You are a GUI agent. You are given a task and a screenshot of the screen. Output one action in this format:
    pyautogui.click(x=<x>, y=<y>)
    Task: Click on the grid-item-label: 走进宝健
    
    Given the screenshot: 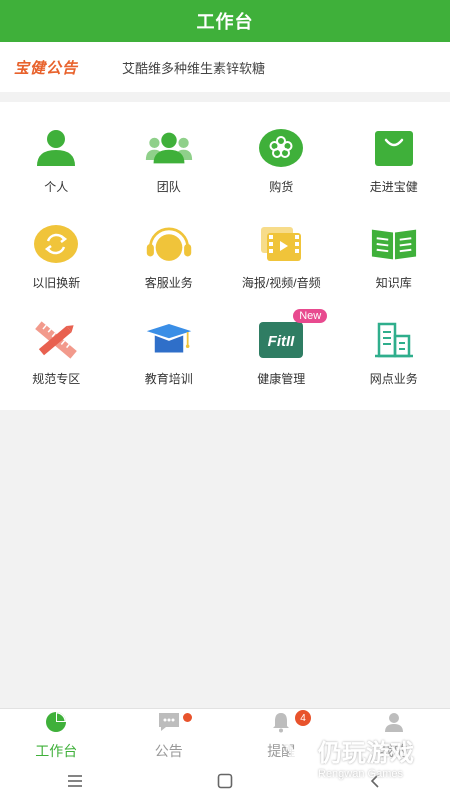 What is the action you would take?
    pyautogui.click(x=393, y=187)
    